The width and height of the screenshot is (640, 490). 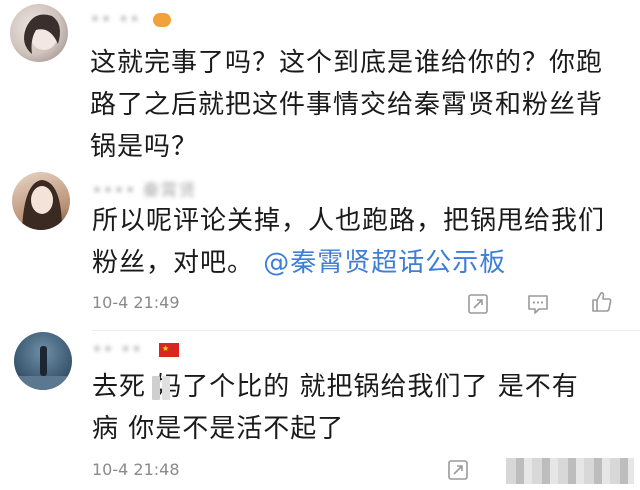 I want to click on username: •••• 秦霄贤, so click(x=144, y=188).